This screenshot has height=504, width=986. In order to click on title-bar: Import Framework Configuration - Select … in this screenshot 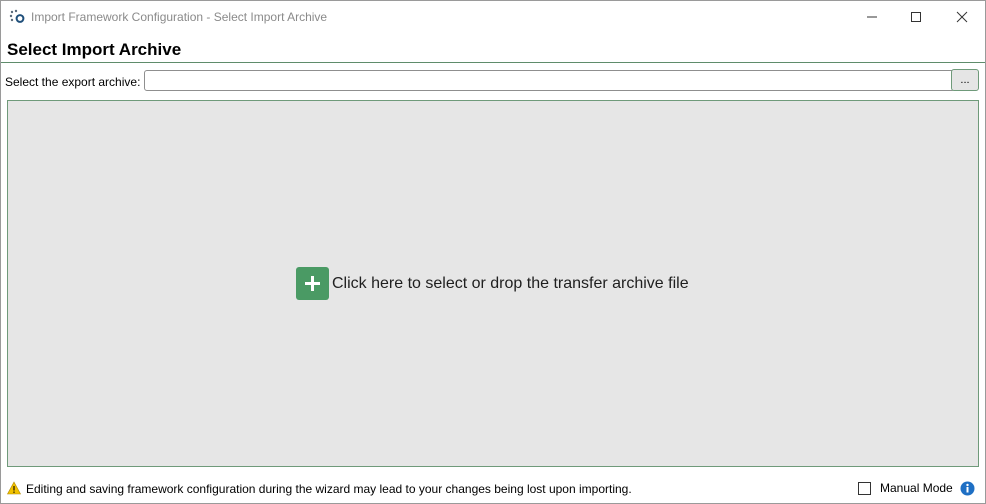, I will do `click(493, 17)`.